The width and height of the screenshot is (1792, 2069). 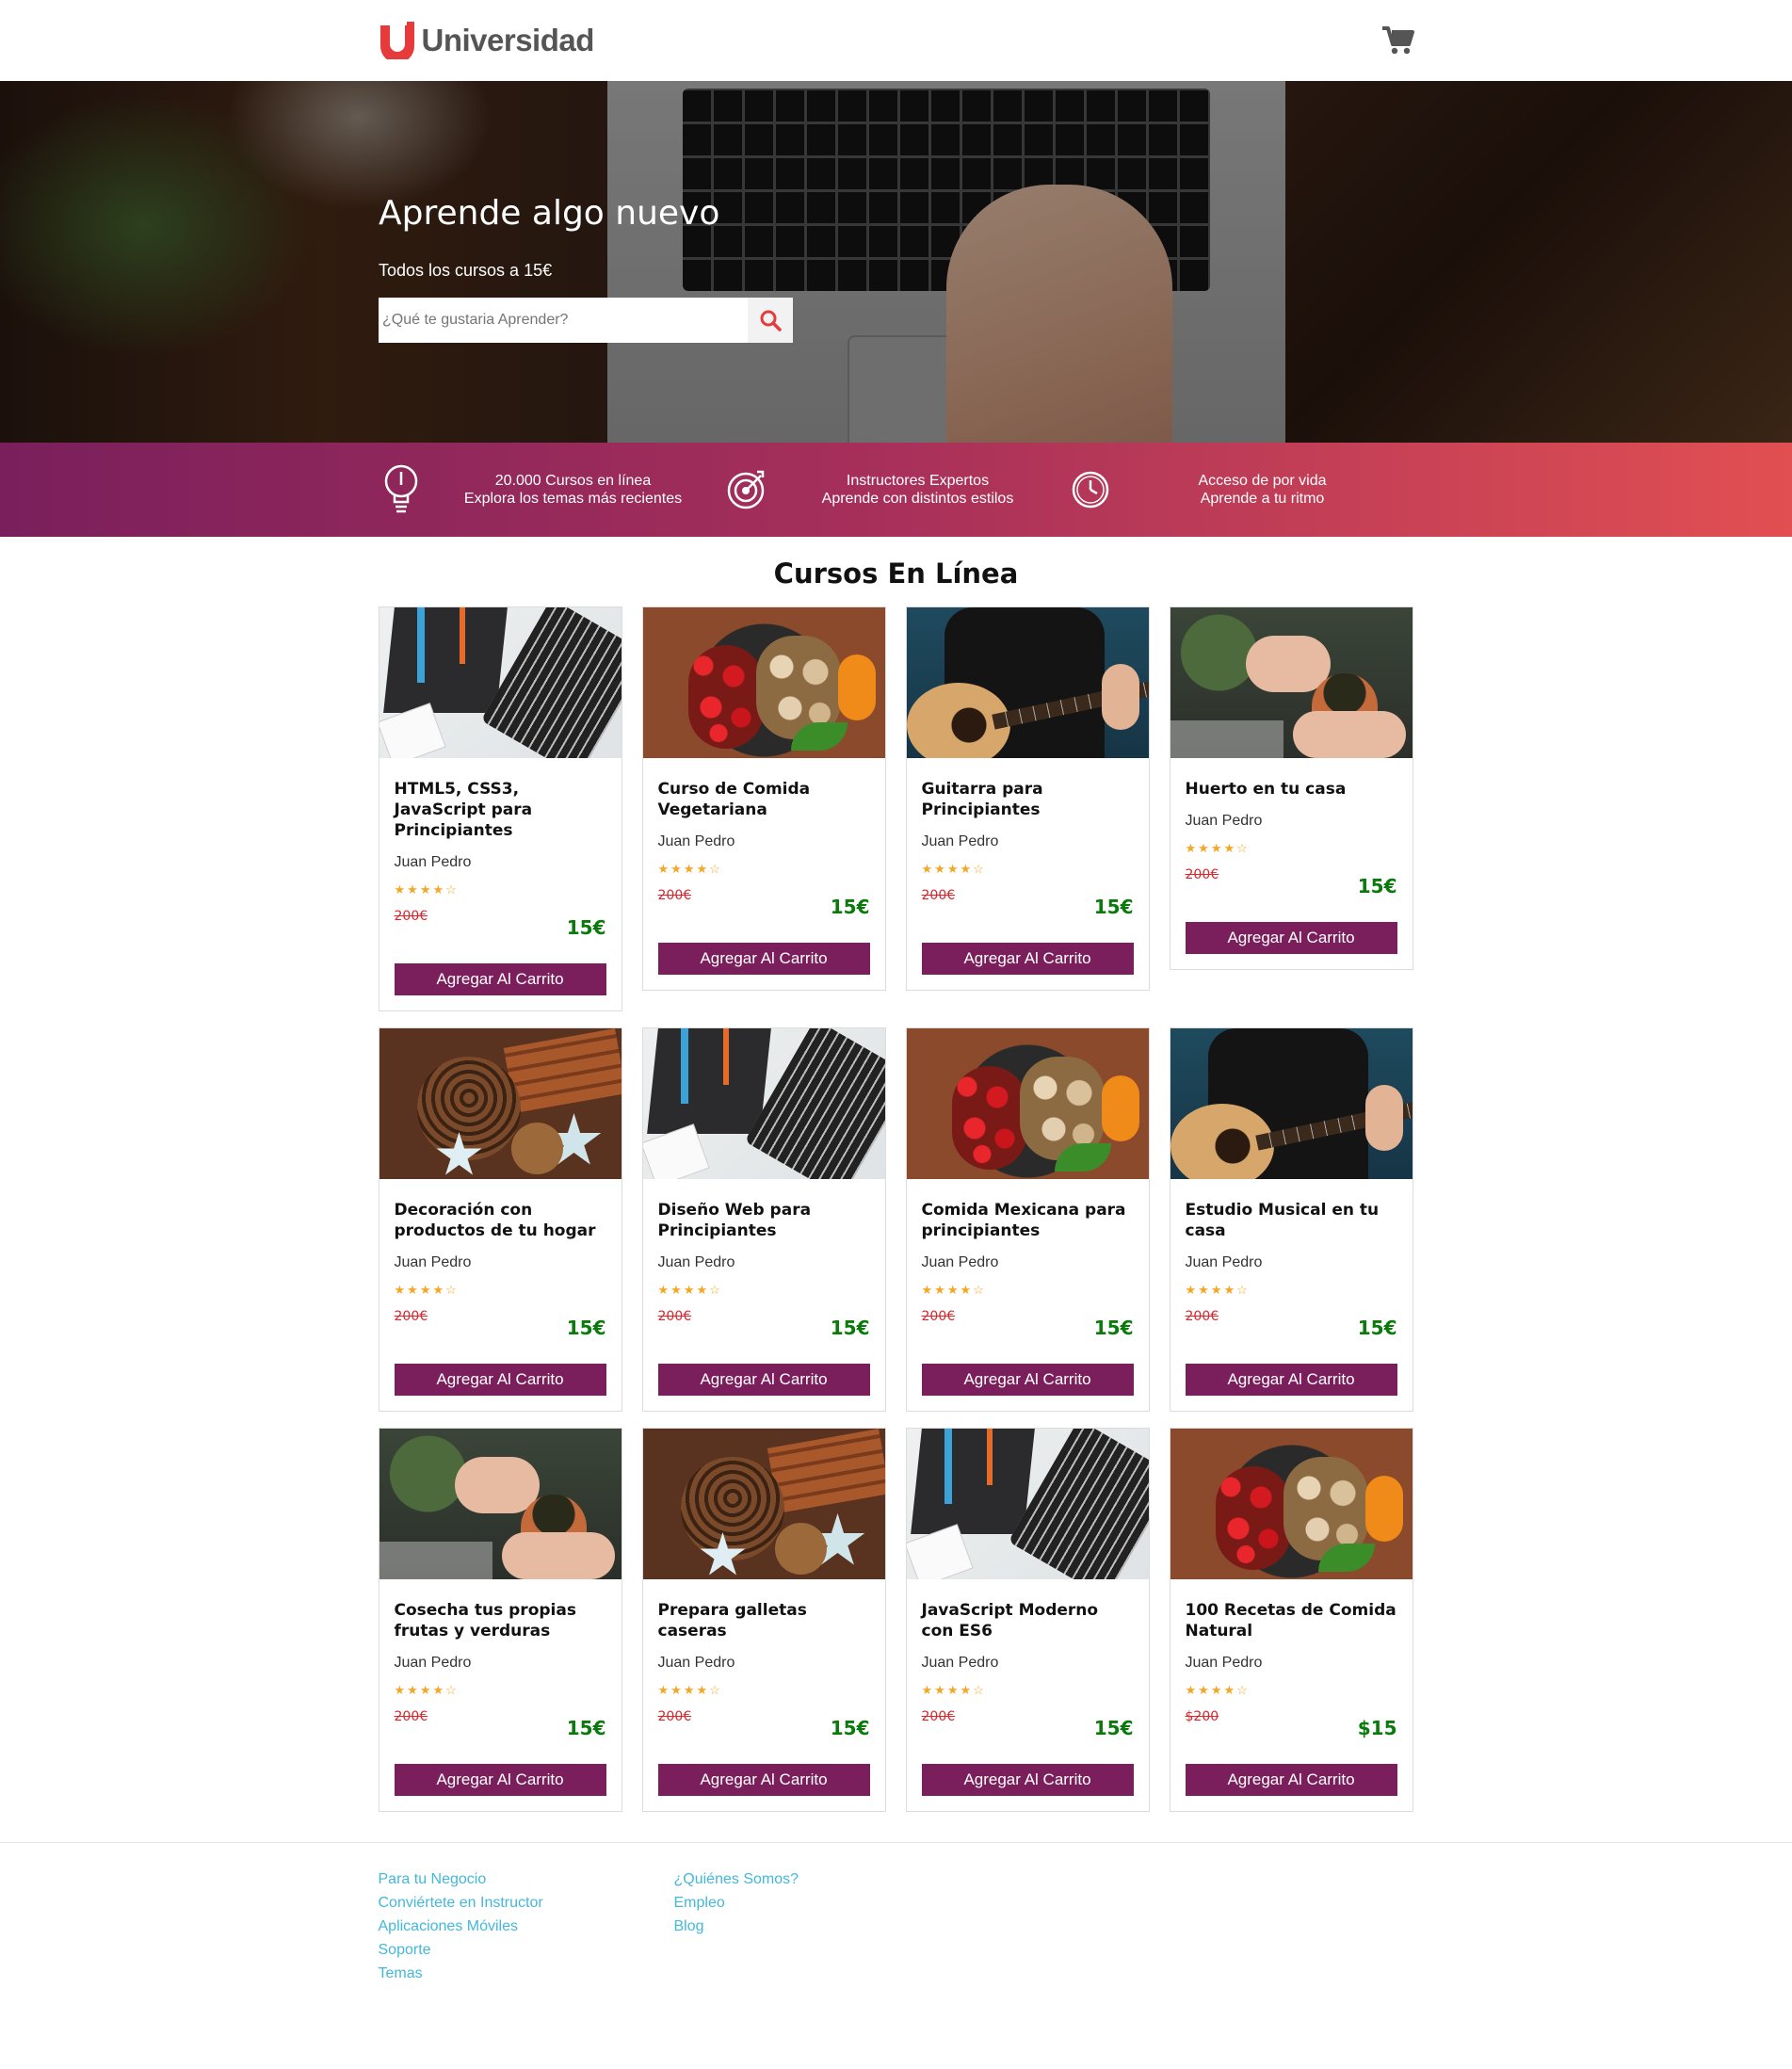 I want to click on course-title: Estudio Musical en tu casa, so click(x=1282, y=1221).